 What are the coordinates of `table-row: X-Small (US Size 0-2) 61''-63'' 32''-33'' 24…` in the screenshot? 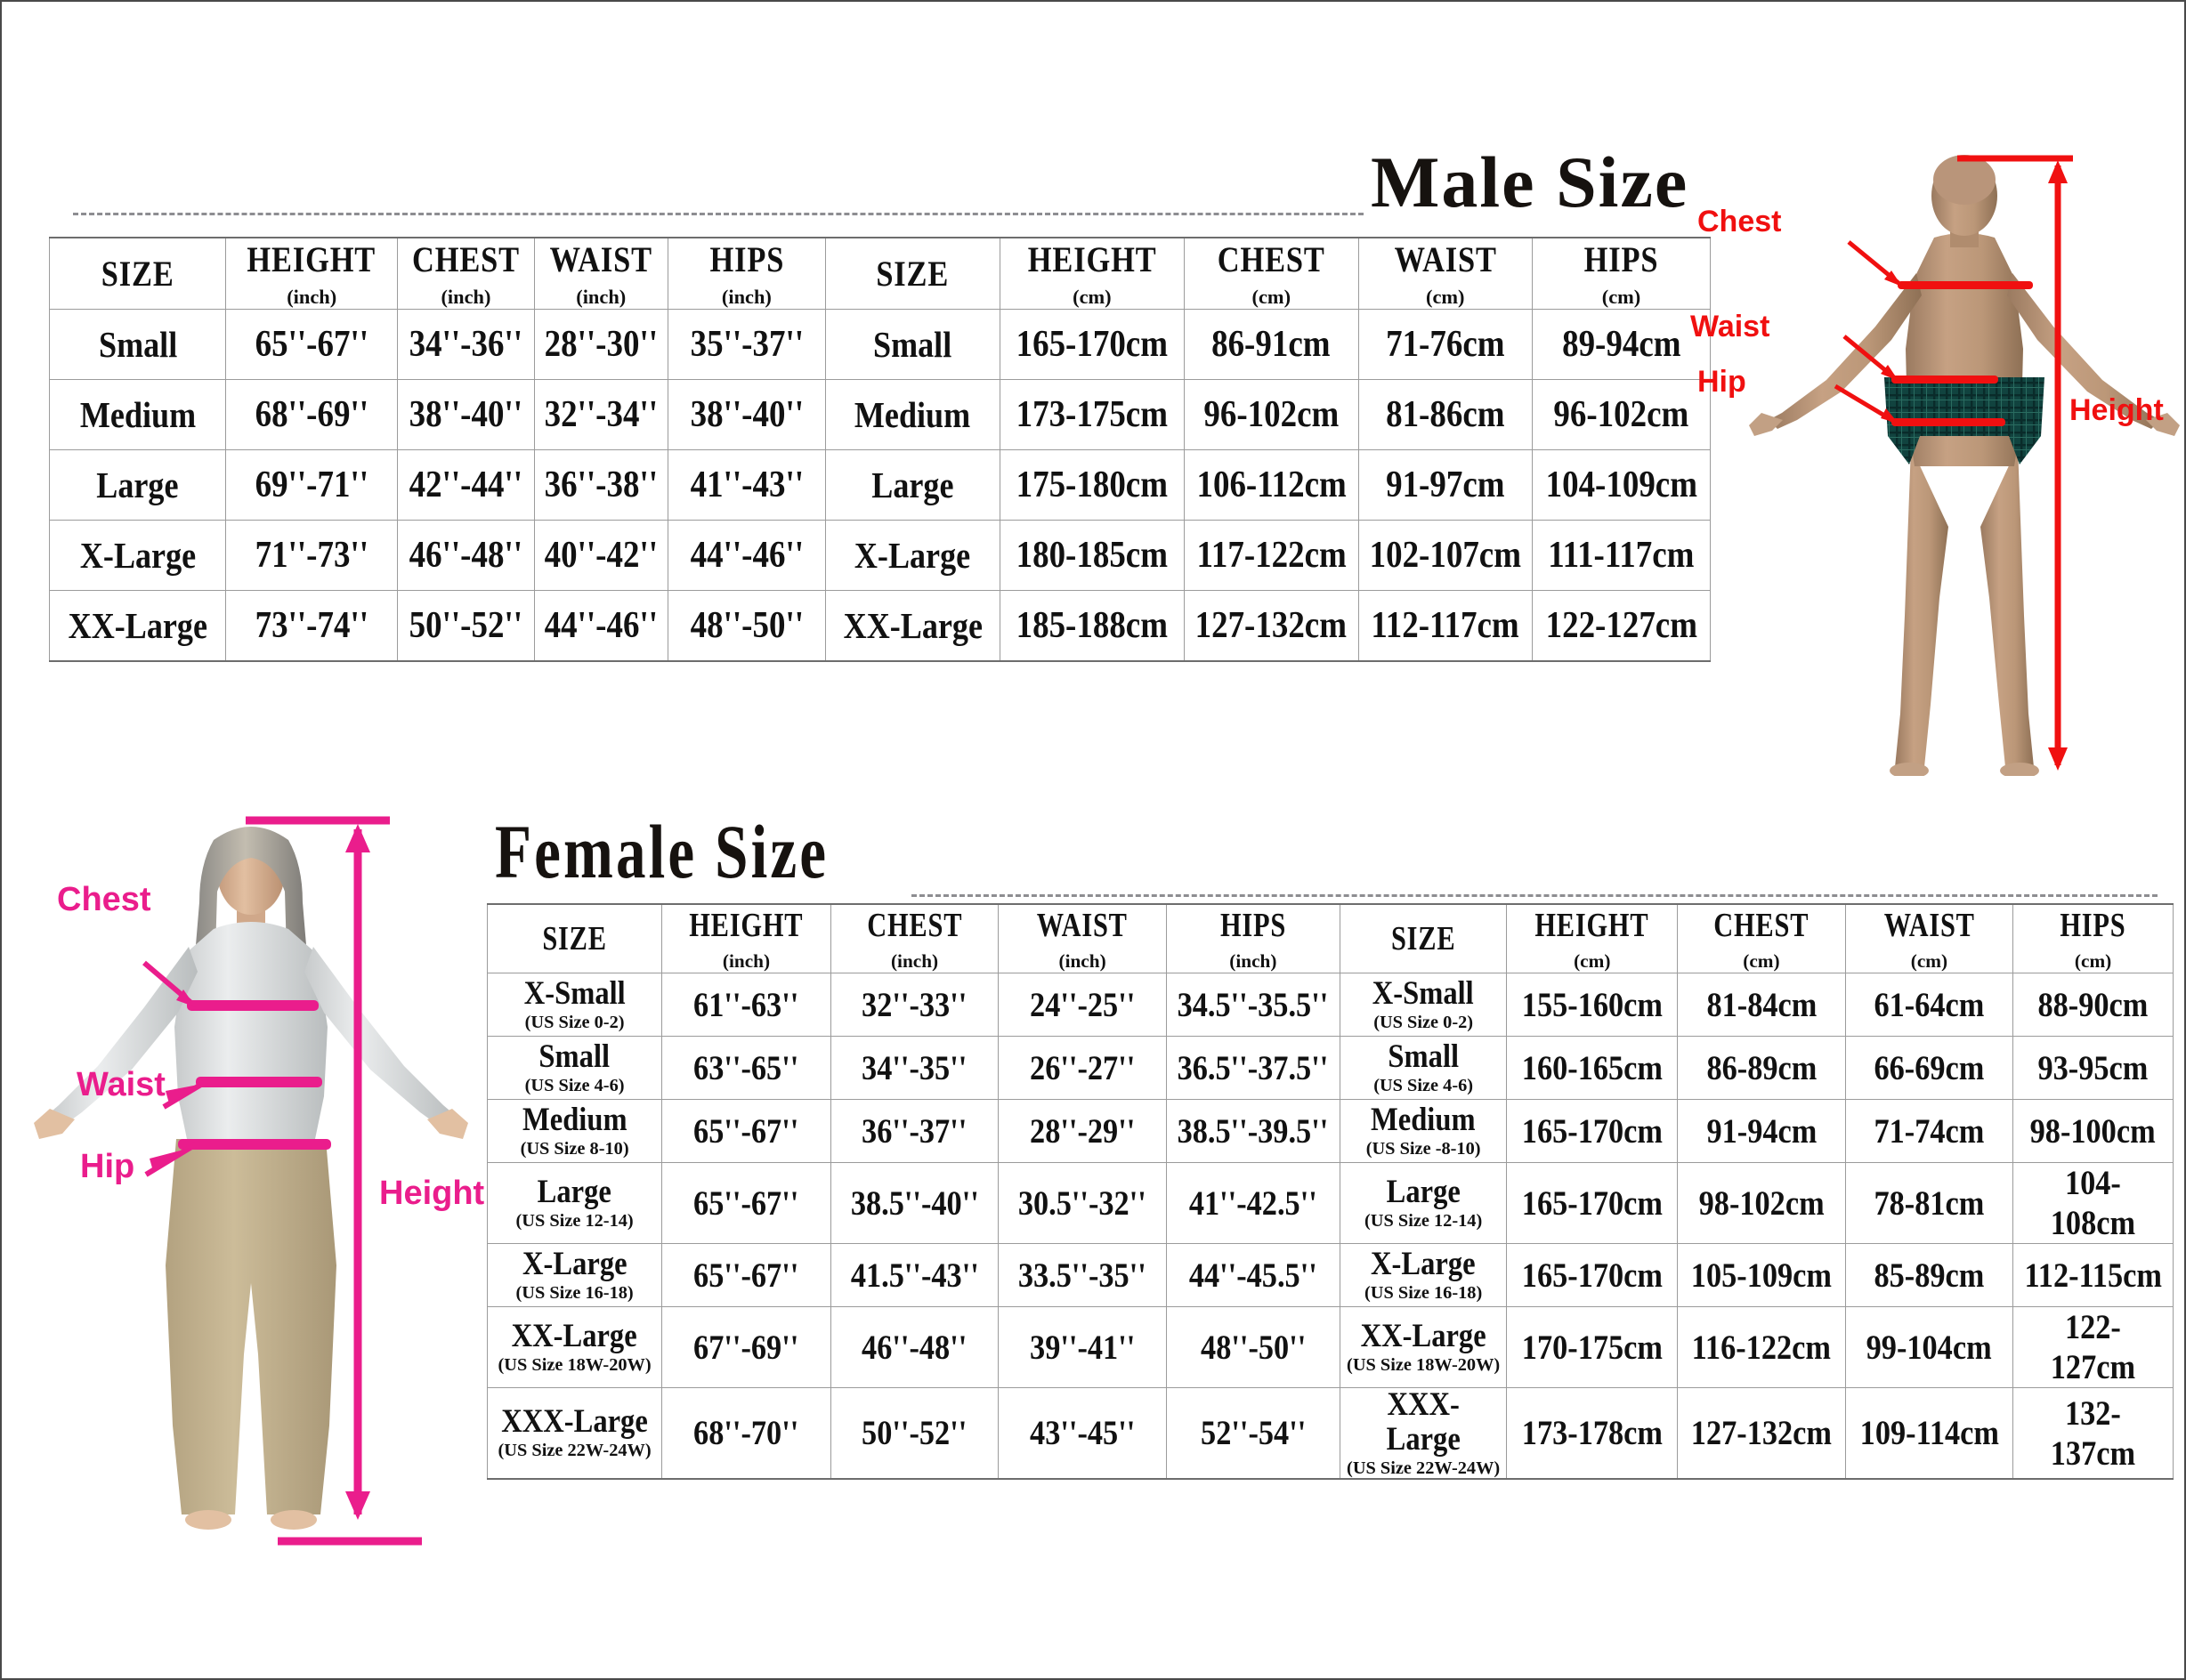 It's located at (1330, 1005).